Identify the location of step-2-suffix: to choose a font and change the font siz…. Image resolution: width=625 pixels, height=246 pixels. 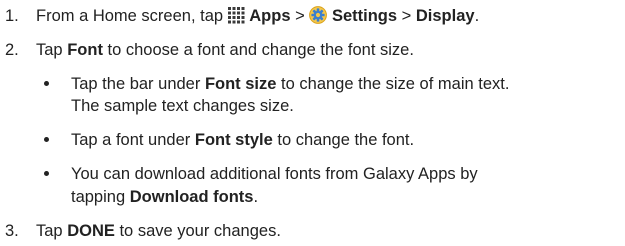
(260, 50).